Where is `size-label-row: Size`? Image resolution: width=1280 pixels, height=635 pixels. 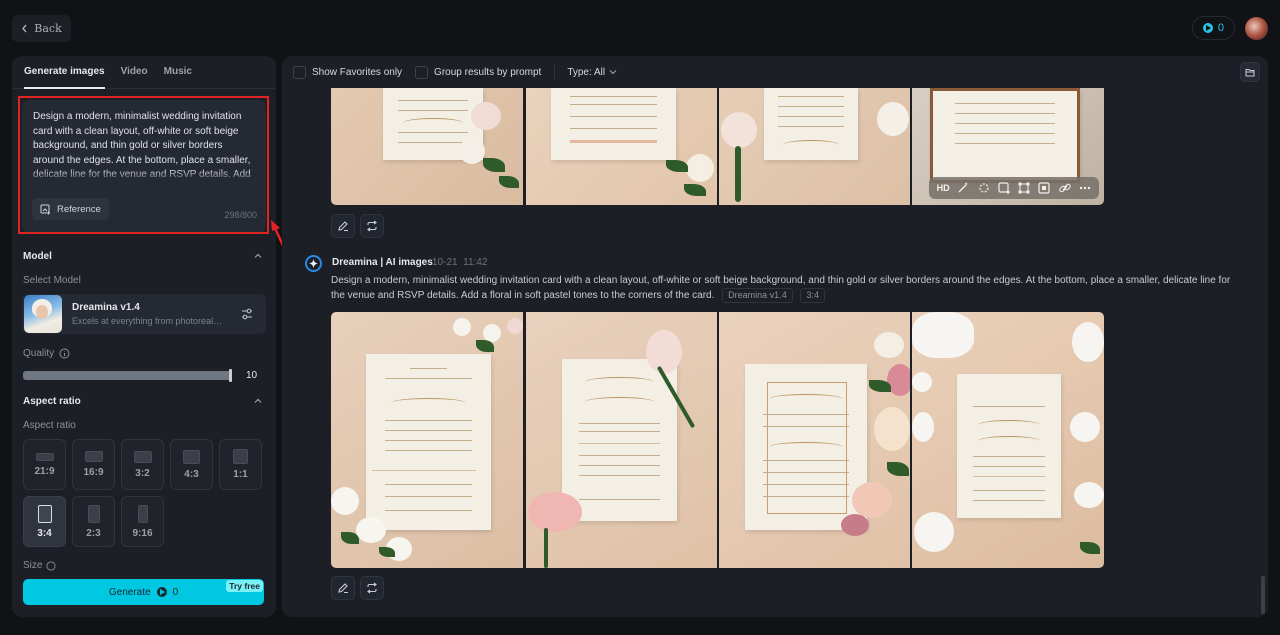
size-label-row: Size is located at coordinates (39, 565).